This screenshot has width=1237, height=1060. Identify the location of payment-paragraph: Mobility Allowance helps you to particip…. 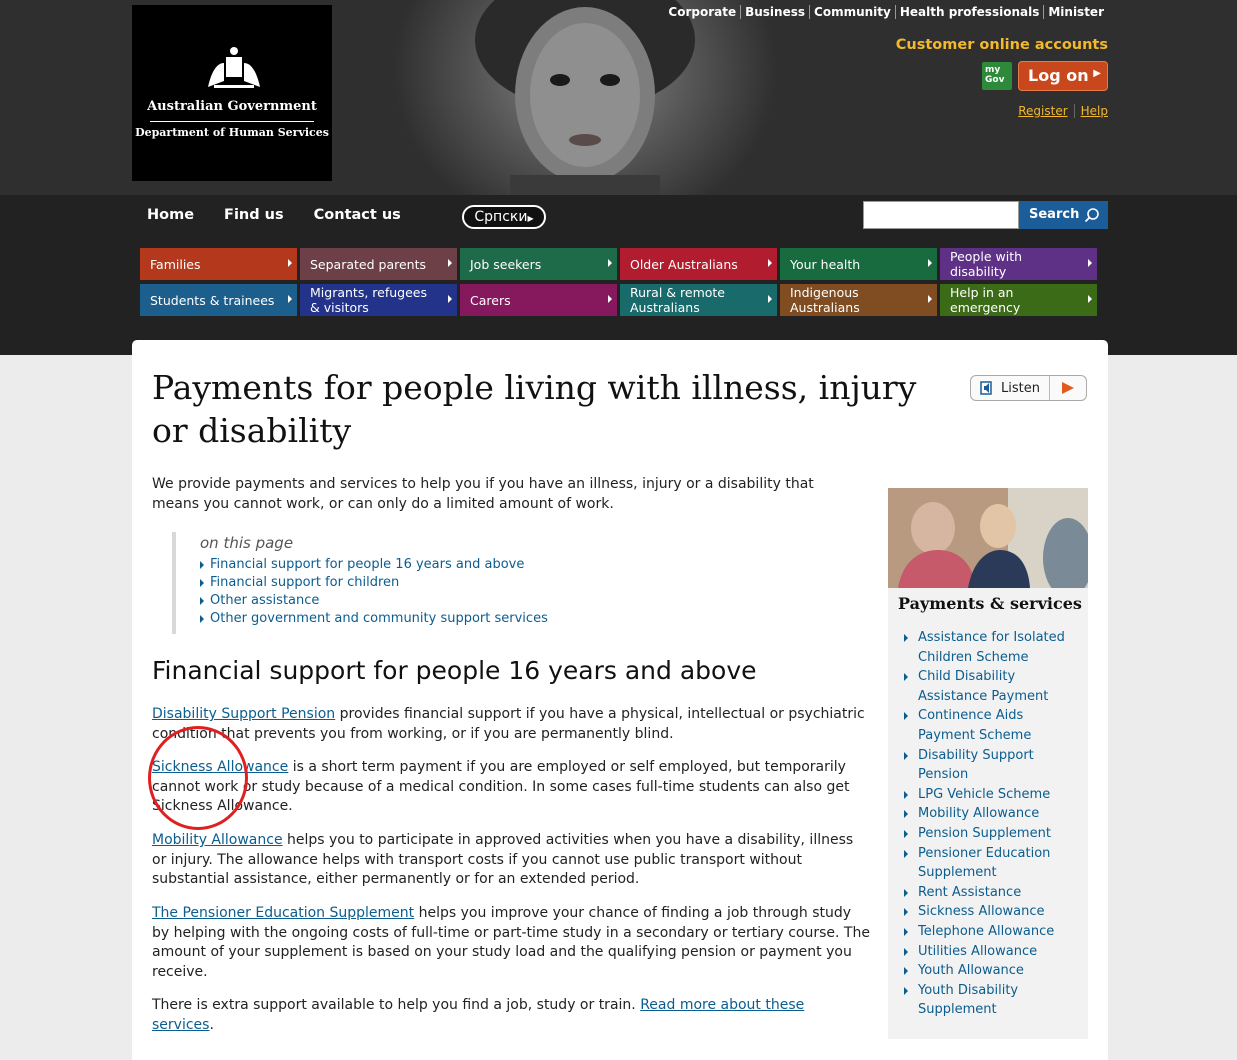
(511, 860).